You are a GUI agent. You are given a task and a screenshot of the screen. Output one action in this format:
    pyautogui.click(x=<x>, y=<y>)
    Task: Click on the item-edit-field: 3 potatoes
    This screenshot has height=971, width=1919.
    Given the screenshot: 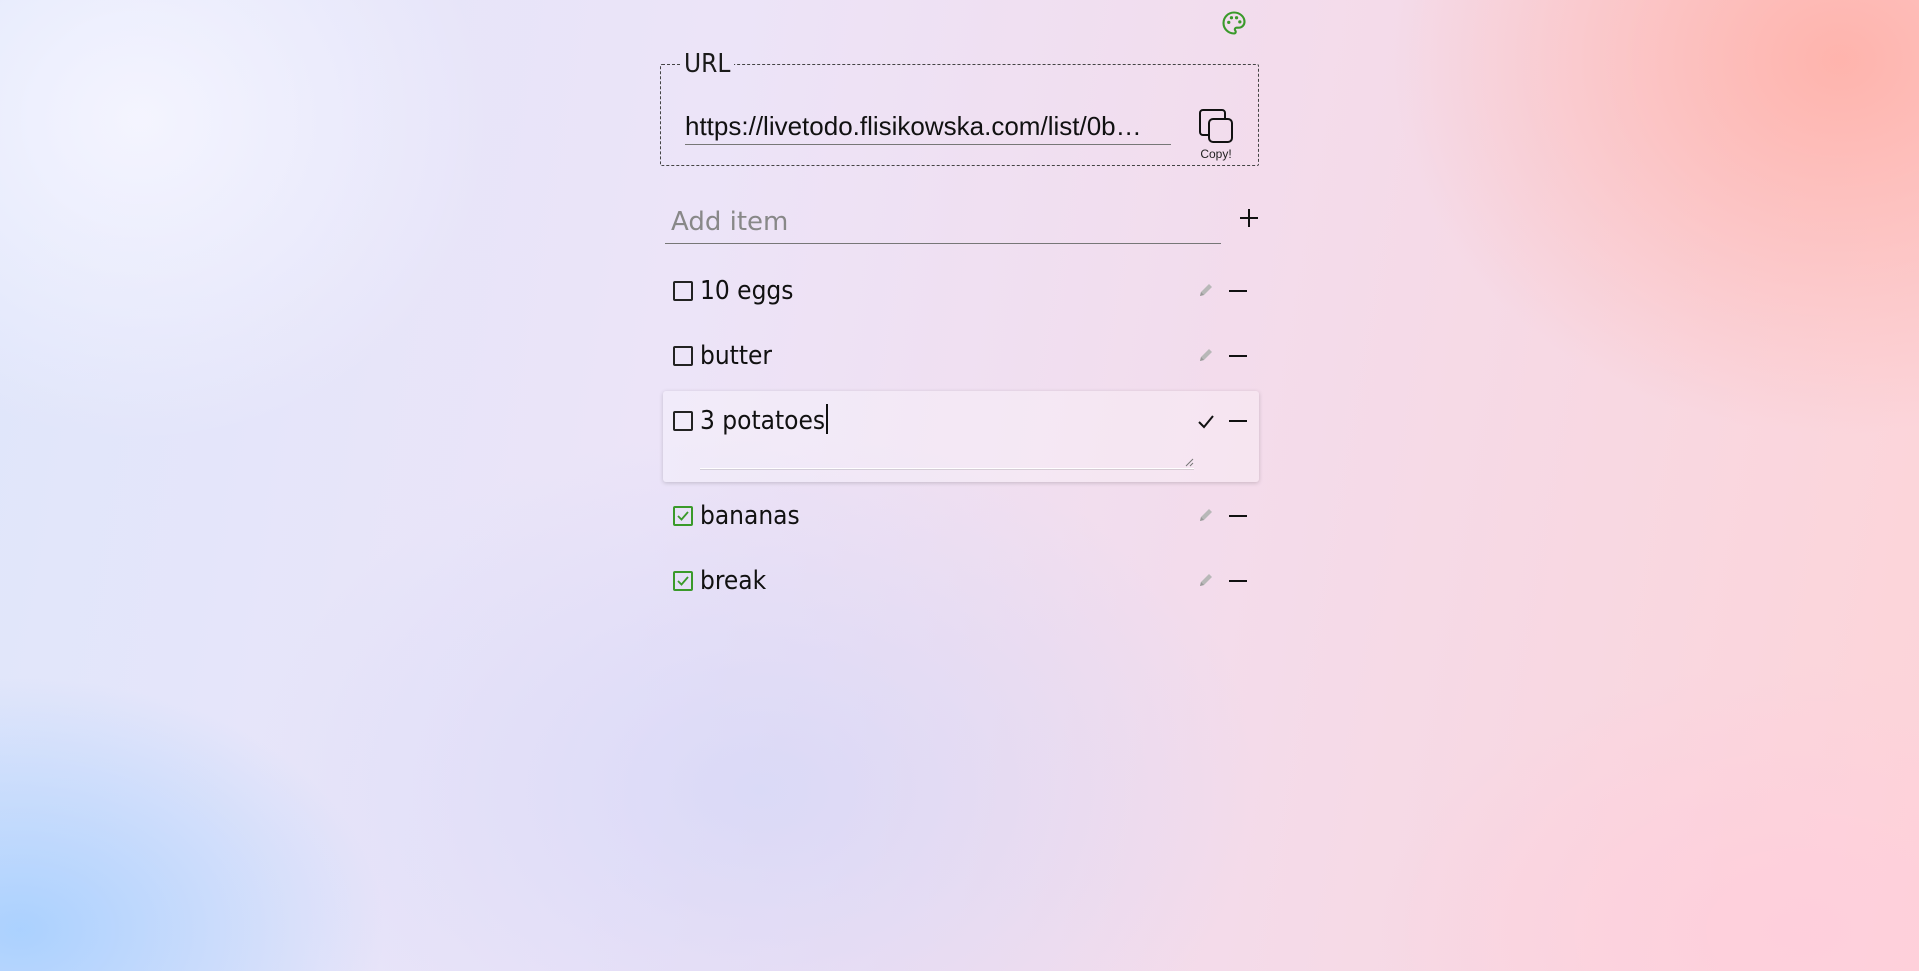 What is the action you would take?
    pyautogui.click(x=764, y=421)
    